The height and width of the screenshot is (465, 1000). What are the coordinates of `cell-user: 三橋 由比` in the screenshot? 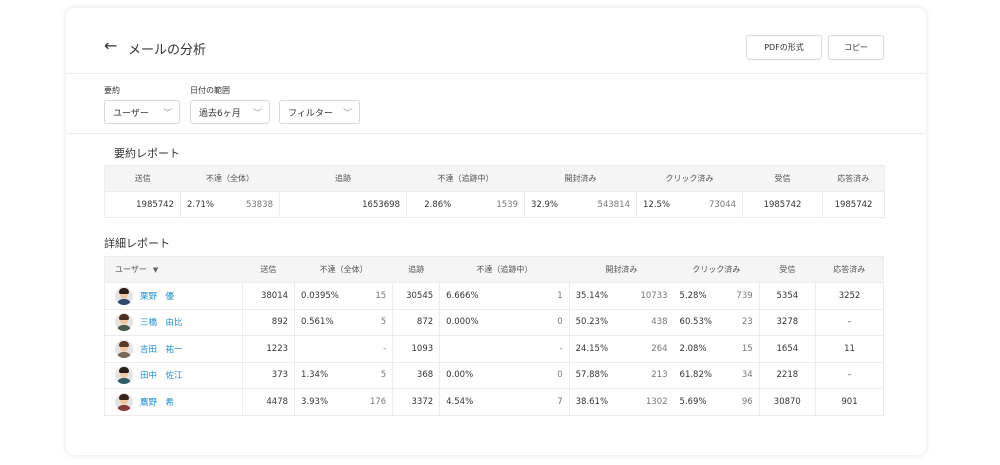 It's located at (173, 322).